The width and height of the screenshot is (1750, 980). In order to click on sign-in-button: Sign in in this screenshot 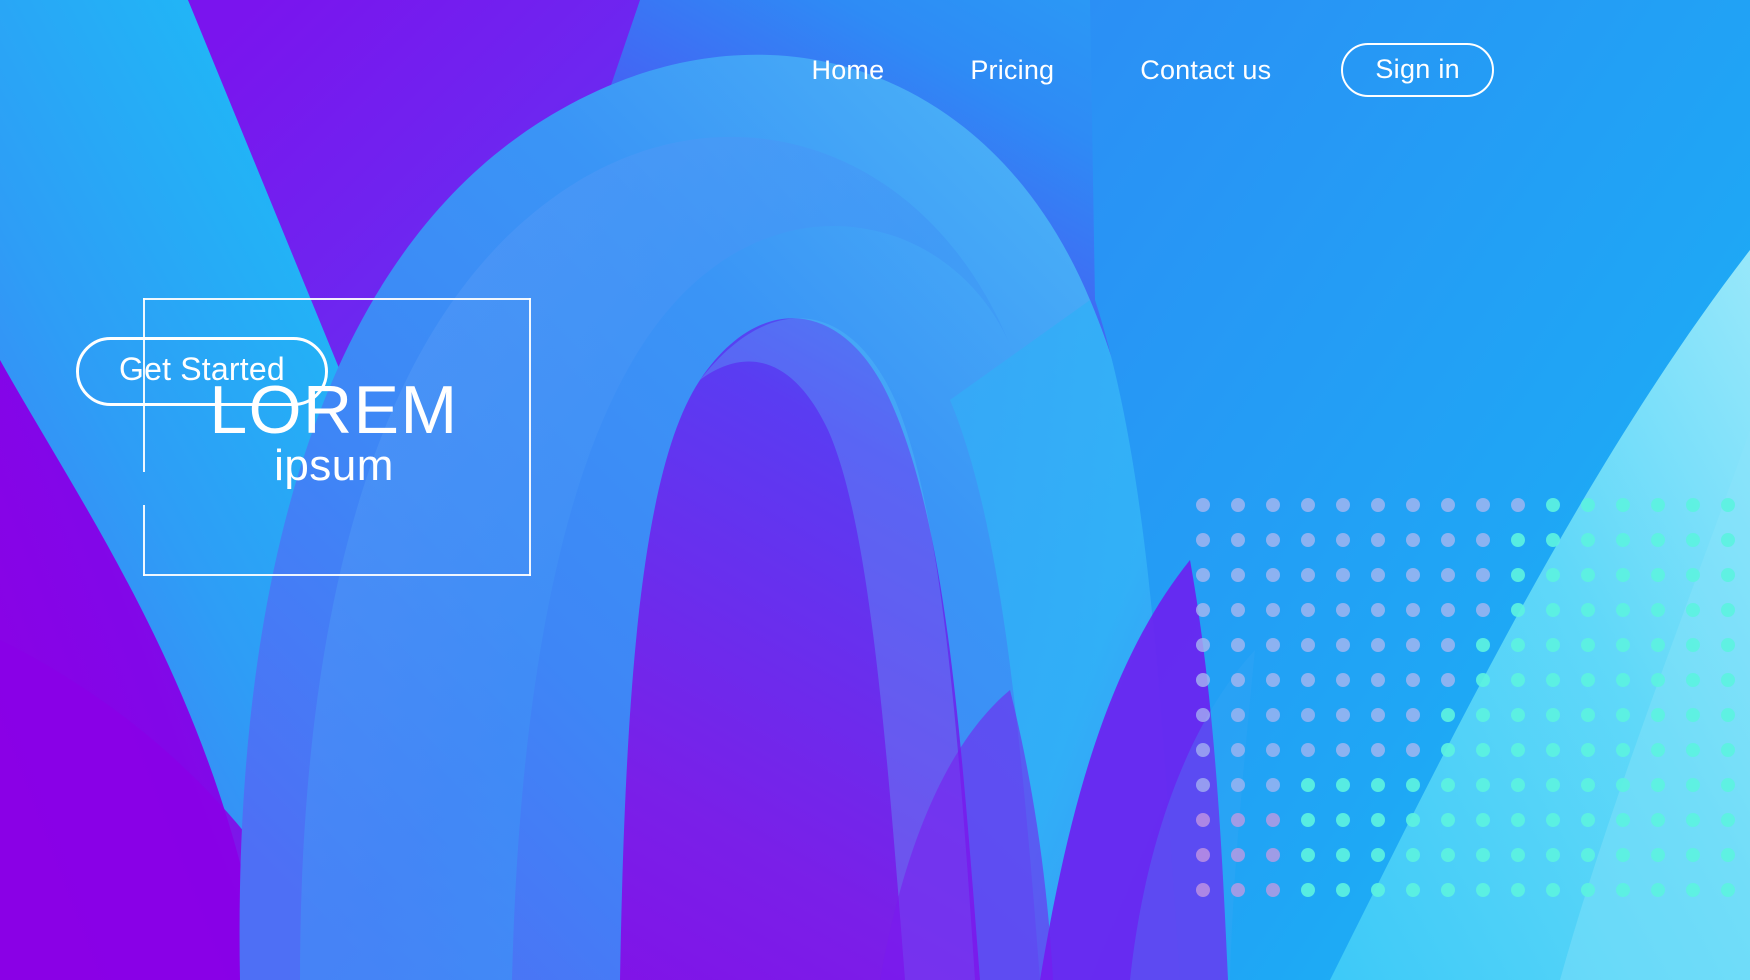, I will do `click(1417, 70)`.